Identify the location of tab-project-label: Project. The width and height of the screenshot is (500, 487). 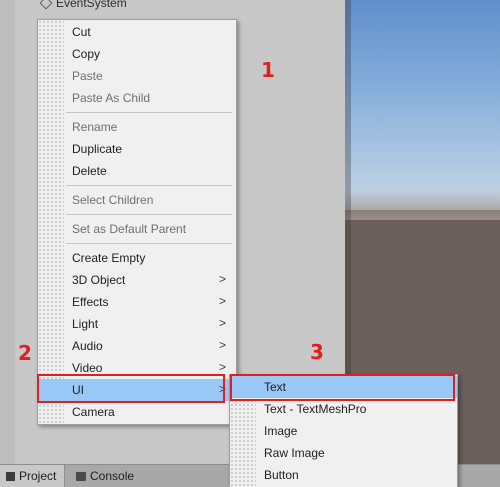
(38, 476).